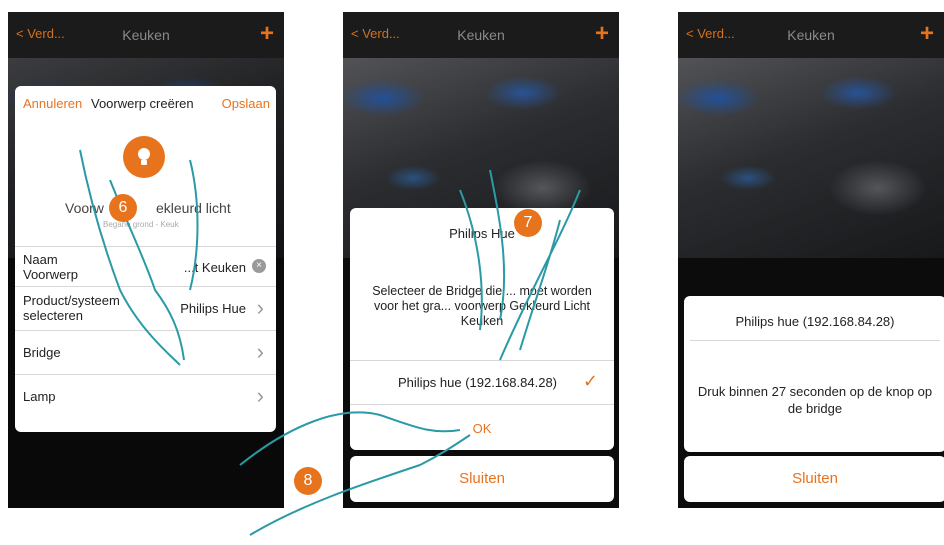 This screenshot has width=944, height=545. I want to click on check-icon: ✓, so click(590, 381).